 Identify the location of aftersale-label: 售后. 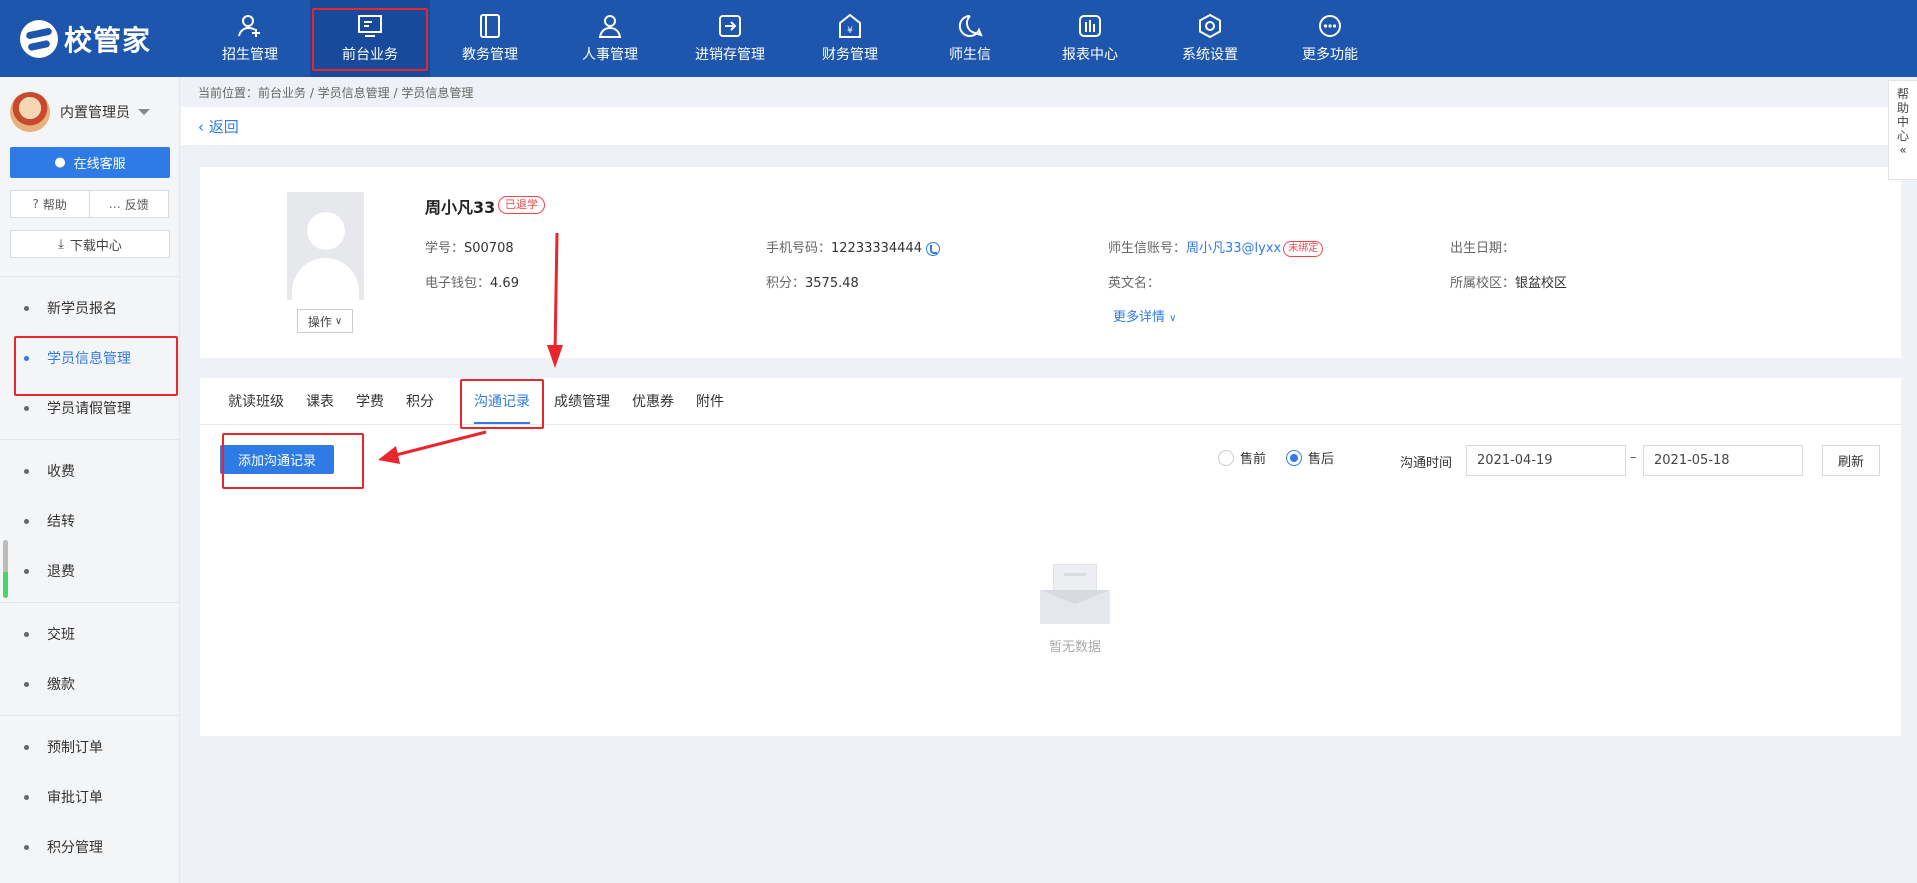
(1321, 459).